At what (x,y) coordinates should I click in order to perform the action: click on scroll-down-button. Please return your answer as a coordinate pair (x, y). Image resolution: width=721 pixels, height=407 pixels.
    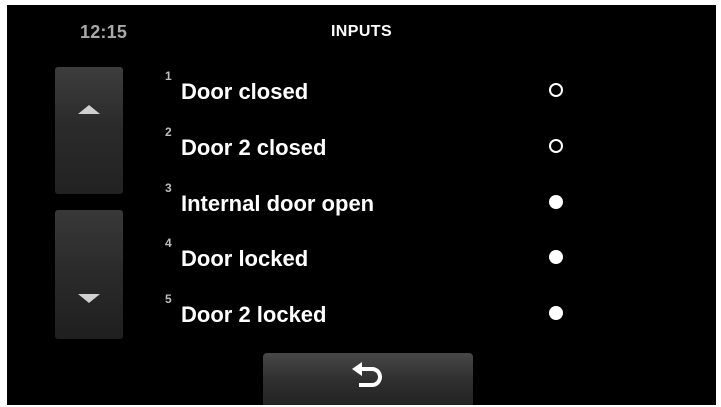
    Looking at the image, I should click on (89, 274).